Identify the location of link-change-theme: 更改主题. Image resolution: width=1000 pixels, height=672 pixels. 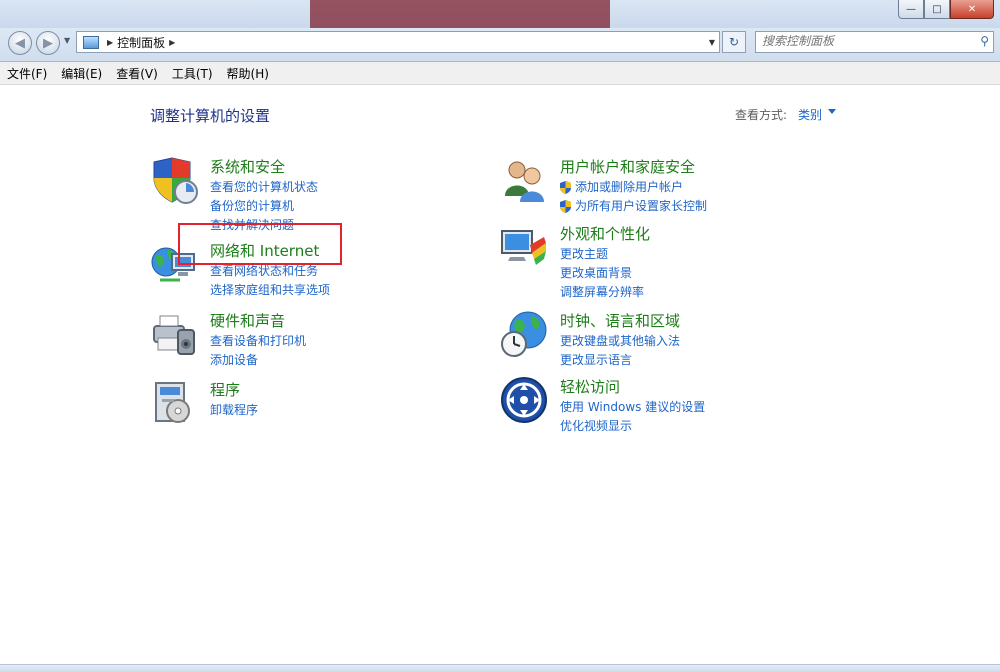
(602, 254).